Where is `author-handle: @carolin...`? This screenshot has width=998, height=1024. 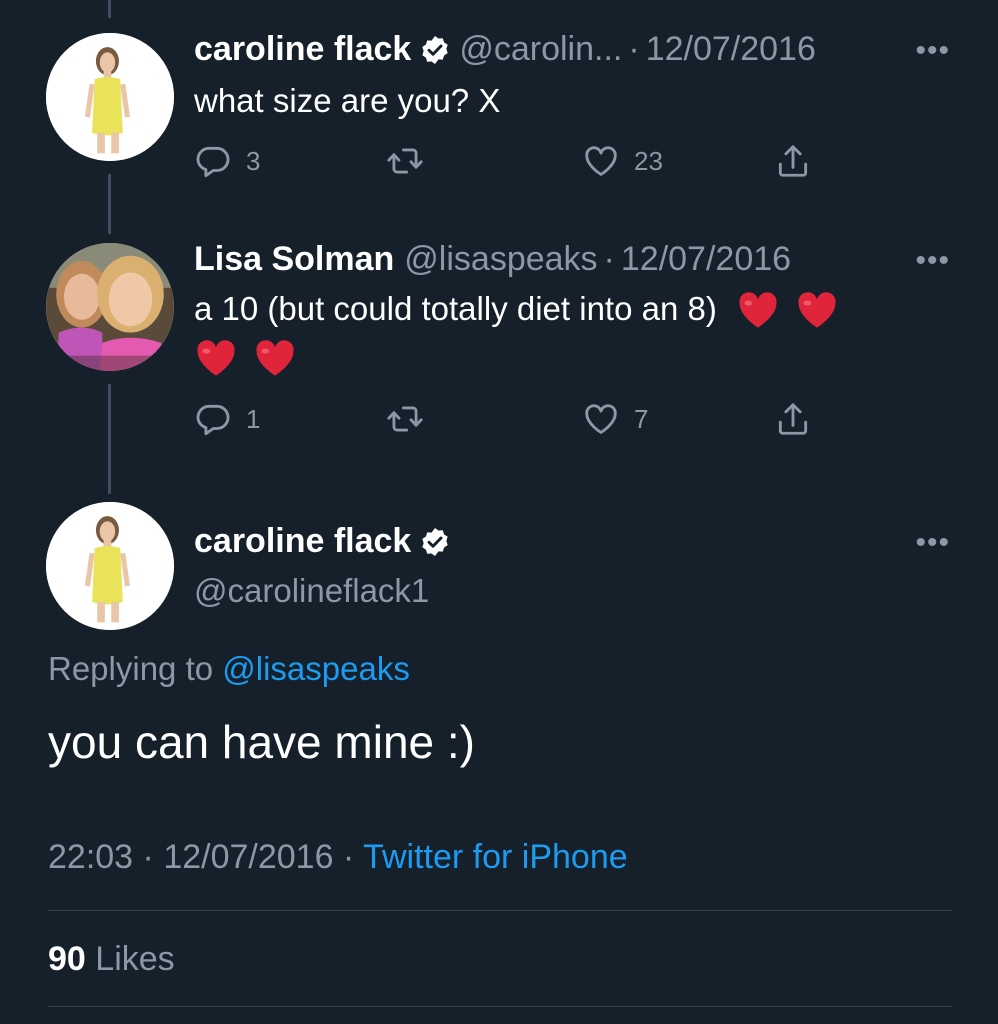 author-handle: @carolin... is located at coordinates (540, 49).